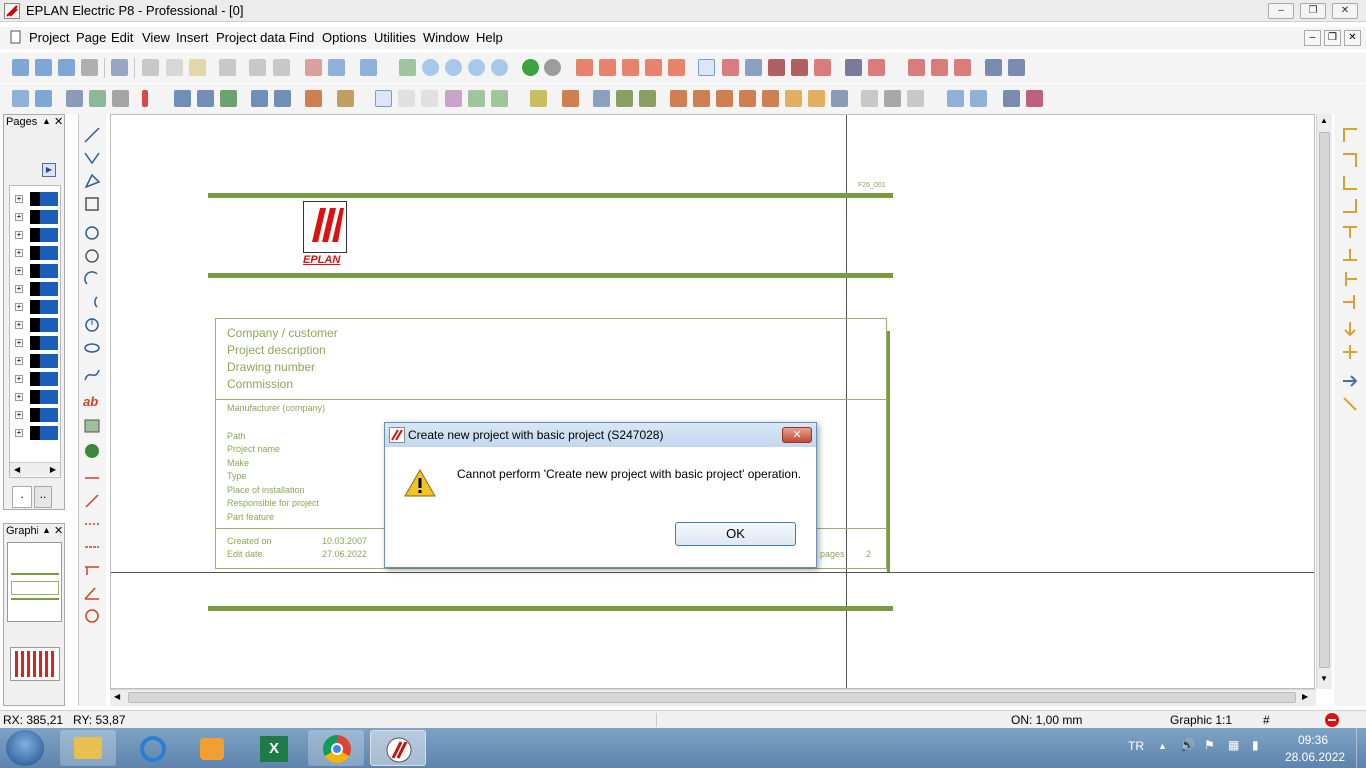 The height and width of the screenshot is (768, 1366). I want to click on globe-icon, so click(92, 451).